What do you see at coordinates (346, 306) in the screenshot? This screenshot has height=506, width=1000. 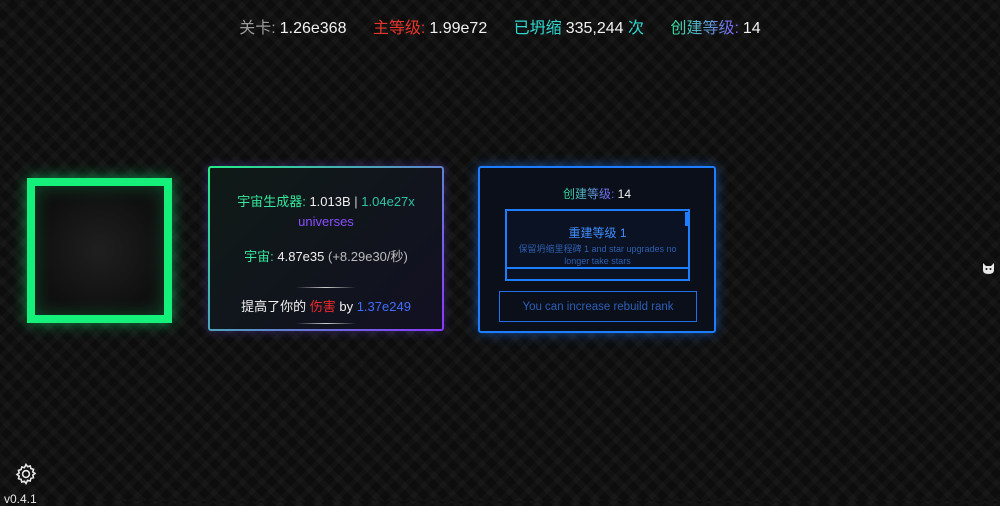 I see `boost-by: by` at bounding box center [346, 306].